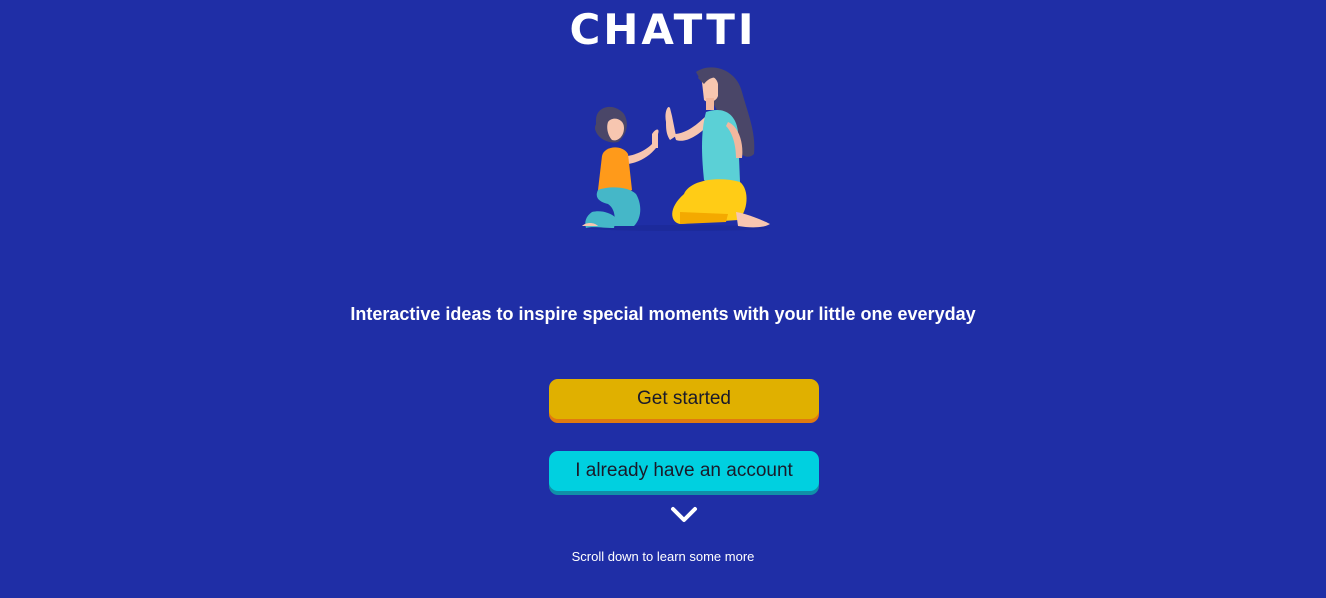 This screenshot has width=1326, height=598. What do you see at coordinates (684, 471) in the screenshot?
I see `login-button: I already have an account` at bounding box center [684, 471].